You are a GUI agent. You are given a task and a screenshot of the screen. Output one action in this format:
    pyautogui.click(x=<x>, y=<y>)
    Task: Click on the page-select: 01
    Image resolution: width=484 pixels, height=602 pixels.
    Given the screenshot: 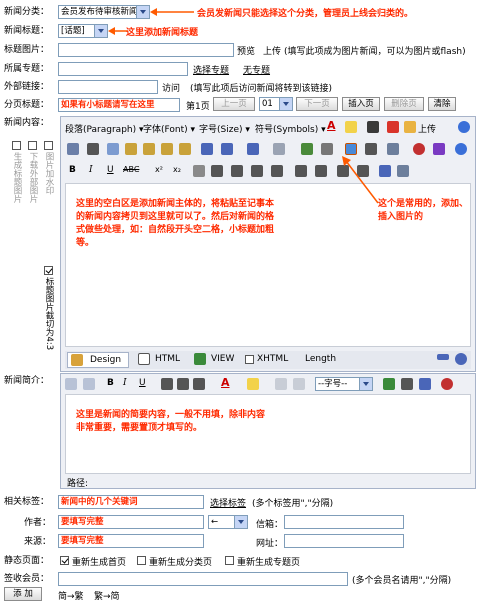 What is the action you would take?
    pyautogui.click(x=276, y=104)
    